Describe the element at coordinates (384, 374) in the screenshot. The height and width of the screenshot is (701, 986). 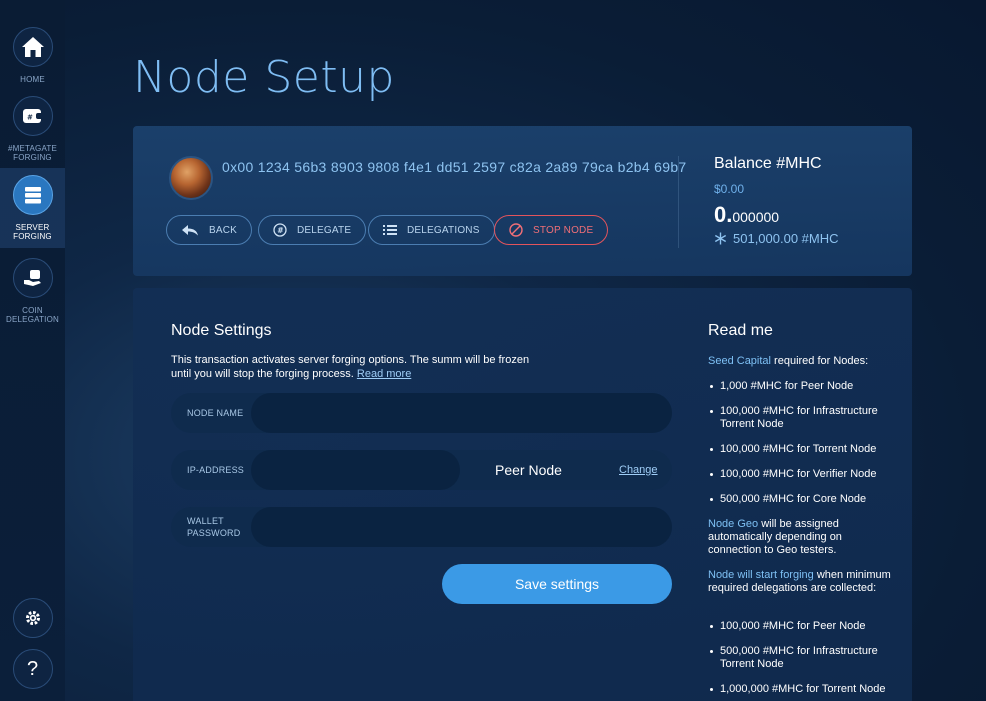
I see `read-more-link: Read more` at that location.